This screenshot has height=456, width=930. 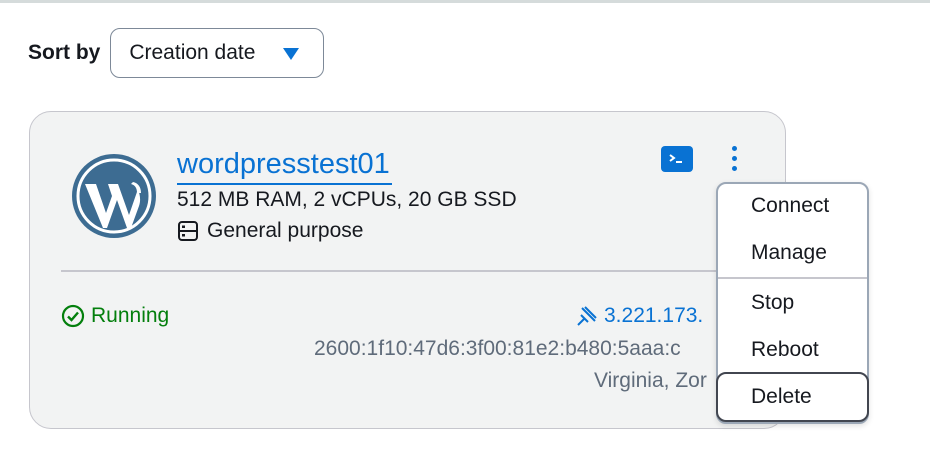 I want to click on connect-terminal-button, so click(x=677, y=159).